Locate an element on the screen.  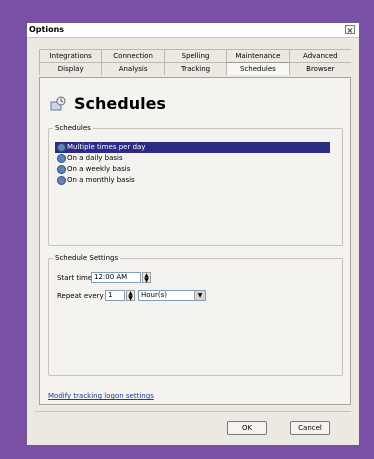
tab-advanced: Advanced is located at coordinates (320, 55).